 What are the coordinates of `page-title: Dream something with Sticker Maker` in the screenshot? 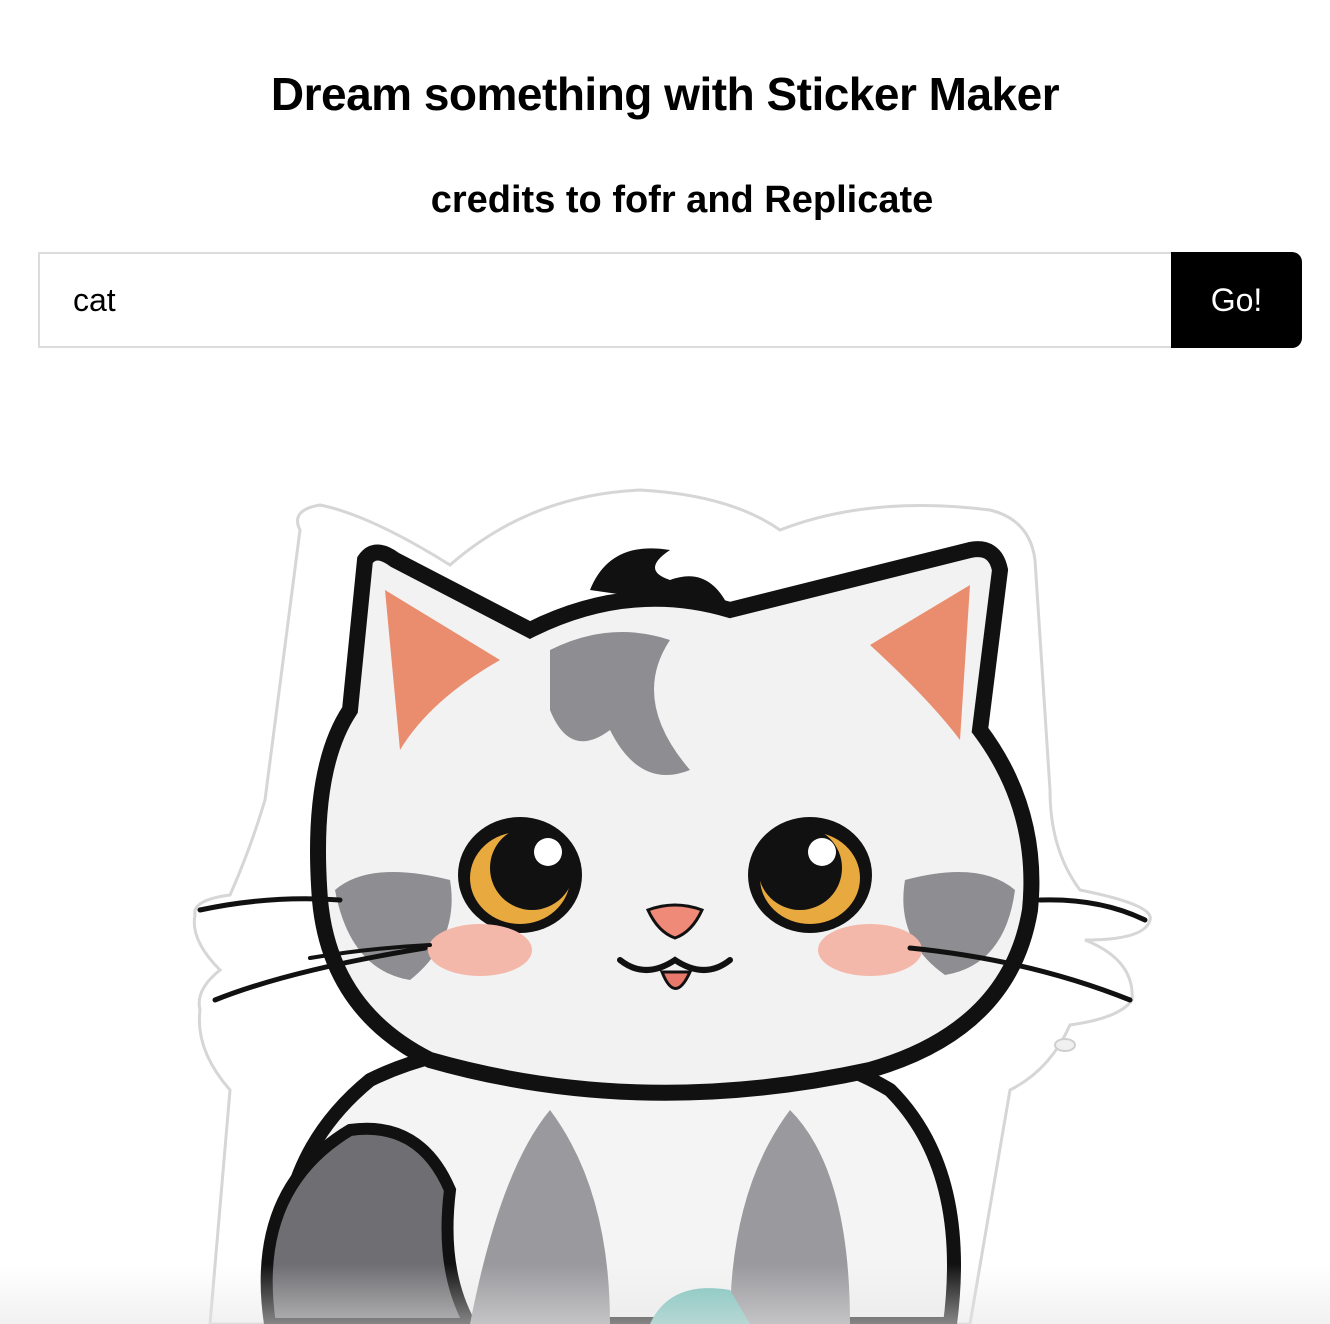 It's located at (665, 94).